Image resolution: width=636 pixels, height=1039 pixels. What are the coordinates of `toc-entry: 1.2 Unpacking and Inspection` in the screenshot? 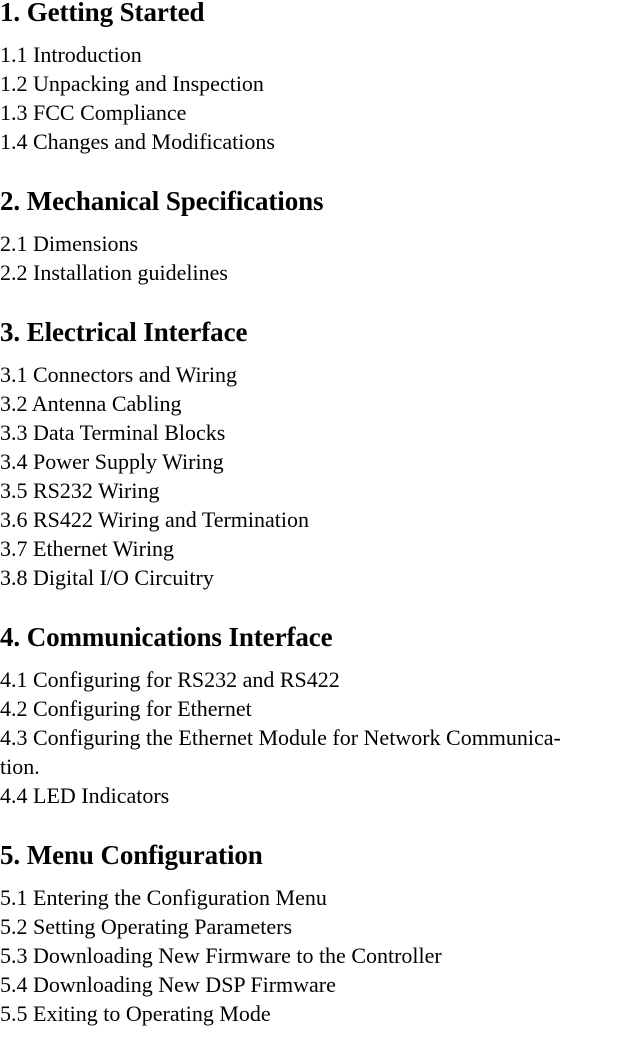 It's located at (318, 83).